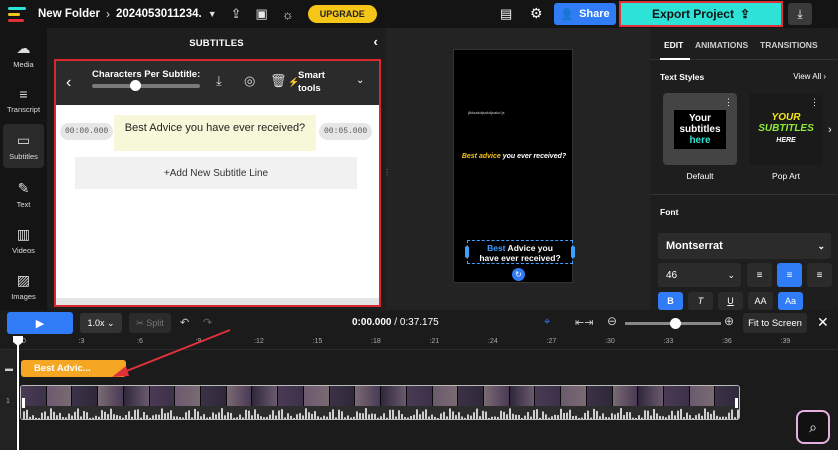 The height and width of the screenshot is (450, 838). Describe the element at coordinates (585, 14) in the screenshot. I see `share-button: 👤 Share` at that location.